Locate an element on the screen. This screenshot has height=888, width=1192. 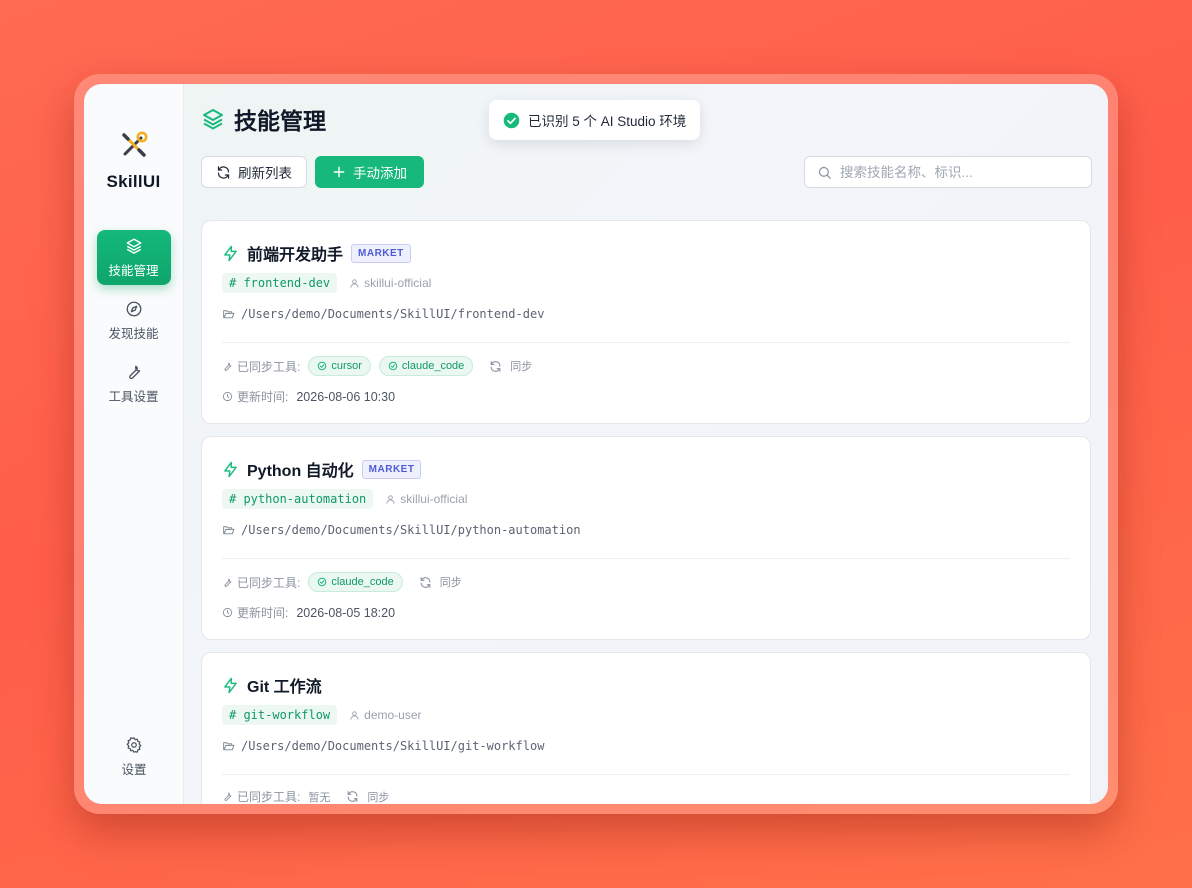
card-title-row: Python 自动化 MARKET is located at coordinates (322, 469).